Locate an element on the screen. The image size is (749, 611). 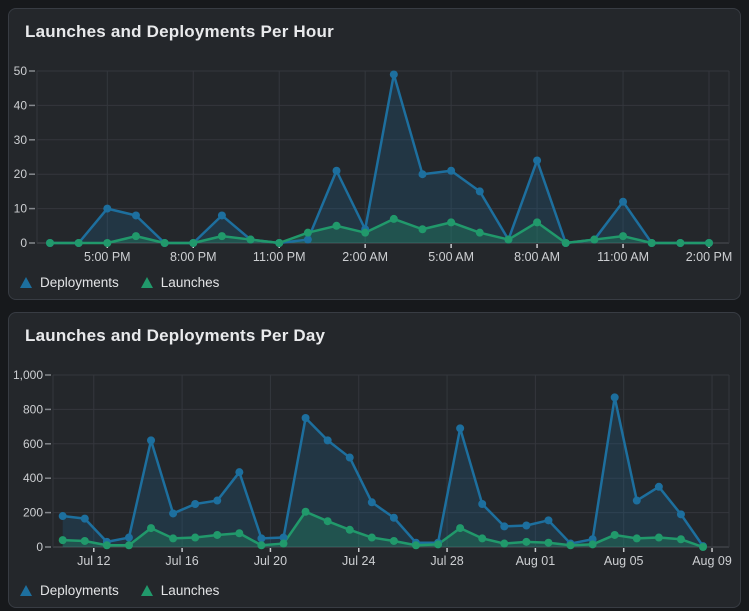
y-axis-label: 20 is located at coordinates (21, 174).